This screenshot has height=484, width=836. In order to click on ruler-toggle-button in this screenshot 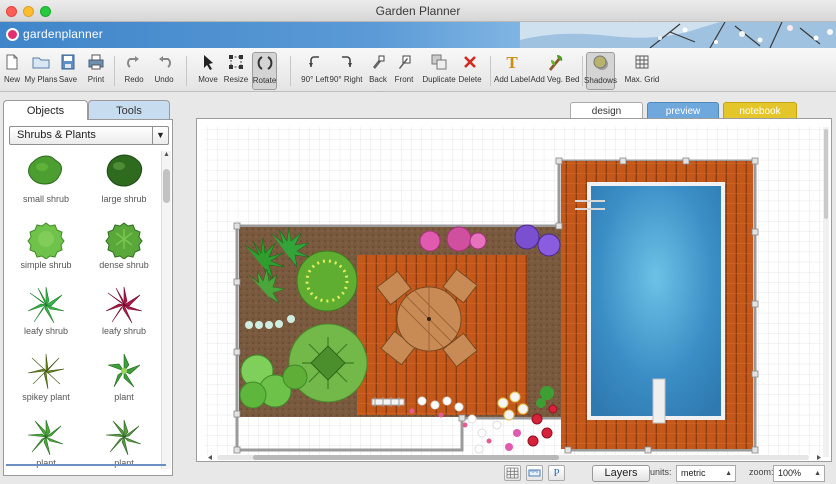, I will do `click(534, 473)`.